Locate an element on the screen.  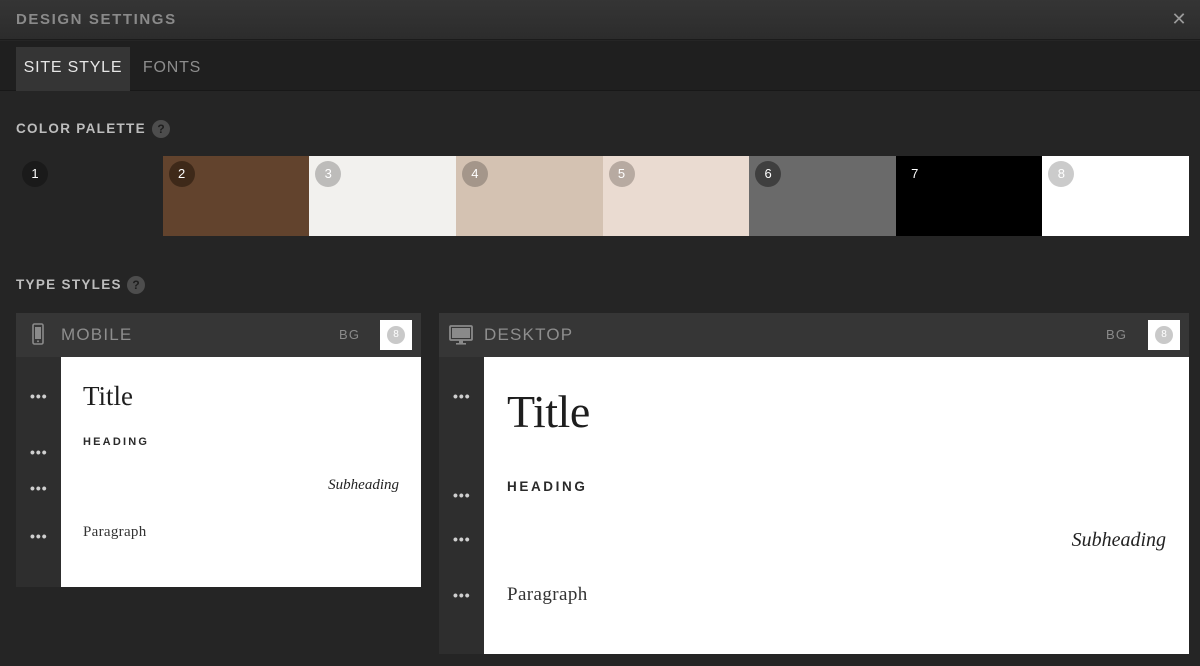
color-palette-label: COLOR PALETTE is located at coordinates (81, 128).